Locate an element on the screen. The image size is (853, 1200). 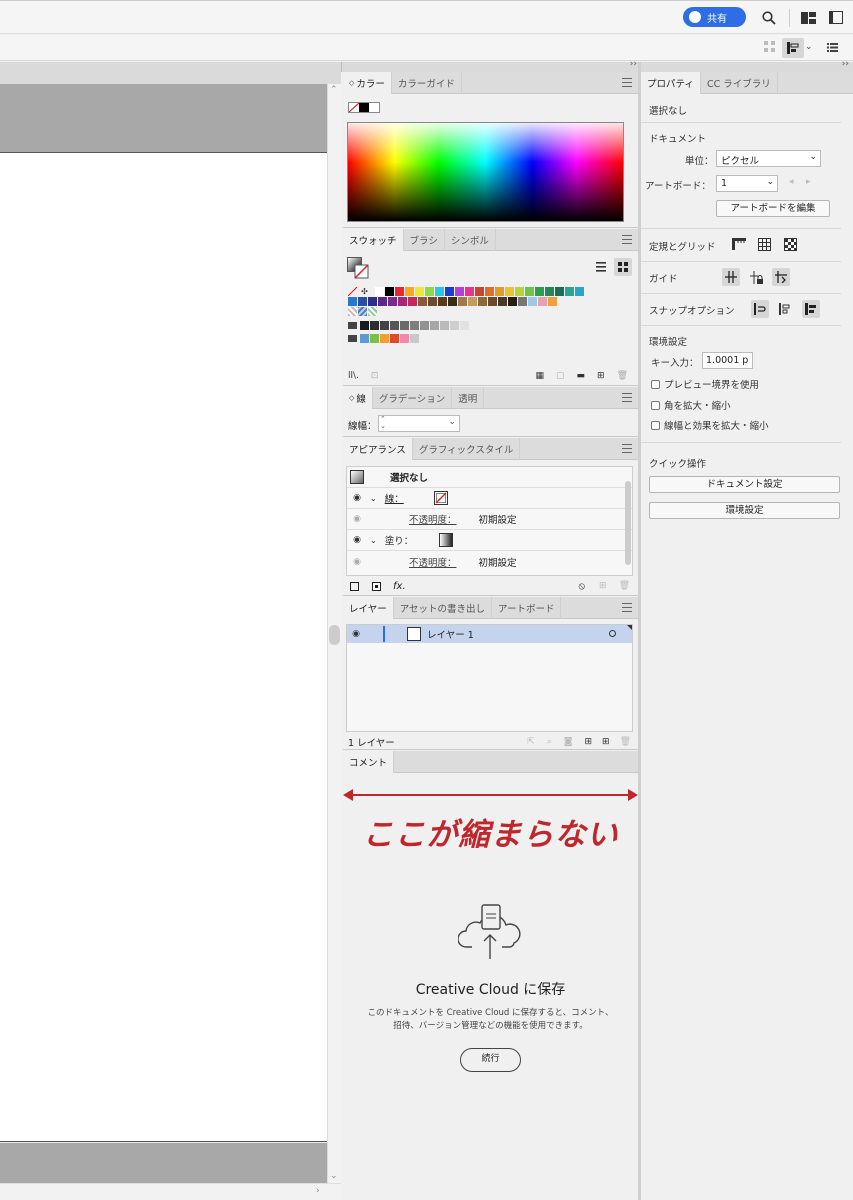
tab-comments: コメント is located at coordinates (369, 762).